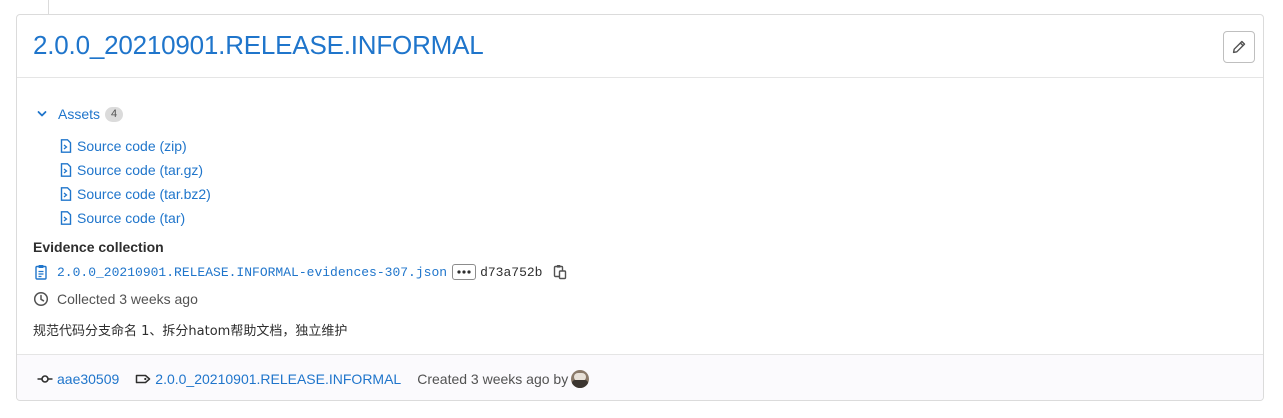  What do you see at coordinates (45, 379) in the screenshot?
I see `commit-icon` at bounding box center [45, 379].